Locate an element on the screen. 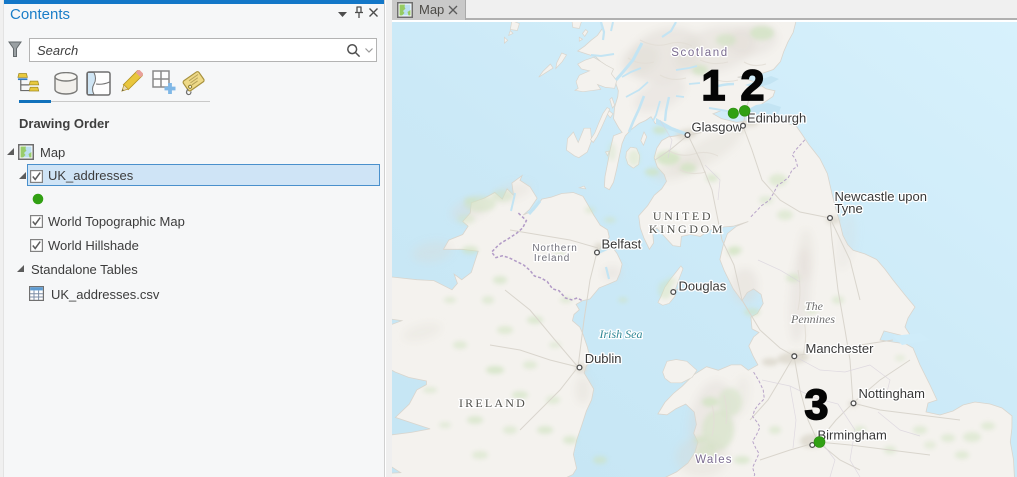 Image resolution: width=1017 pixels, height=477 pixels. svg-text: Belfast is located at coordinates (622, 244).